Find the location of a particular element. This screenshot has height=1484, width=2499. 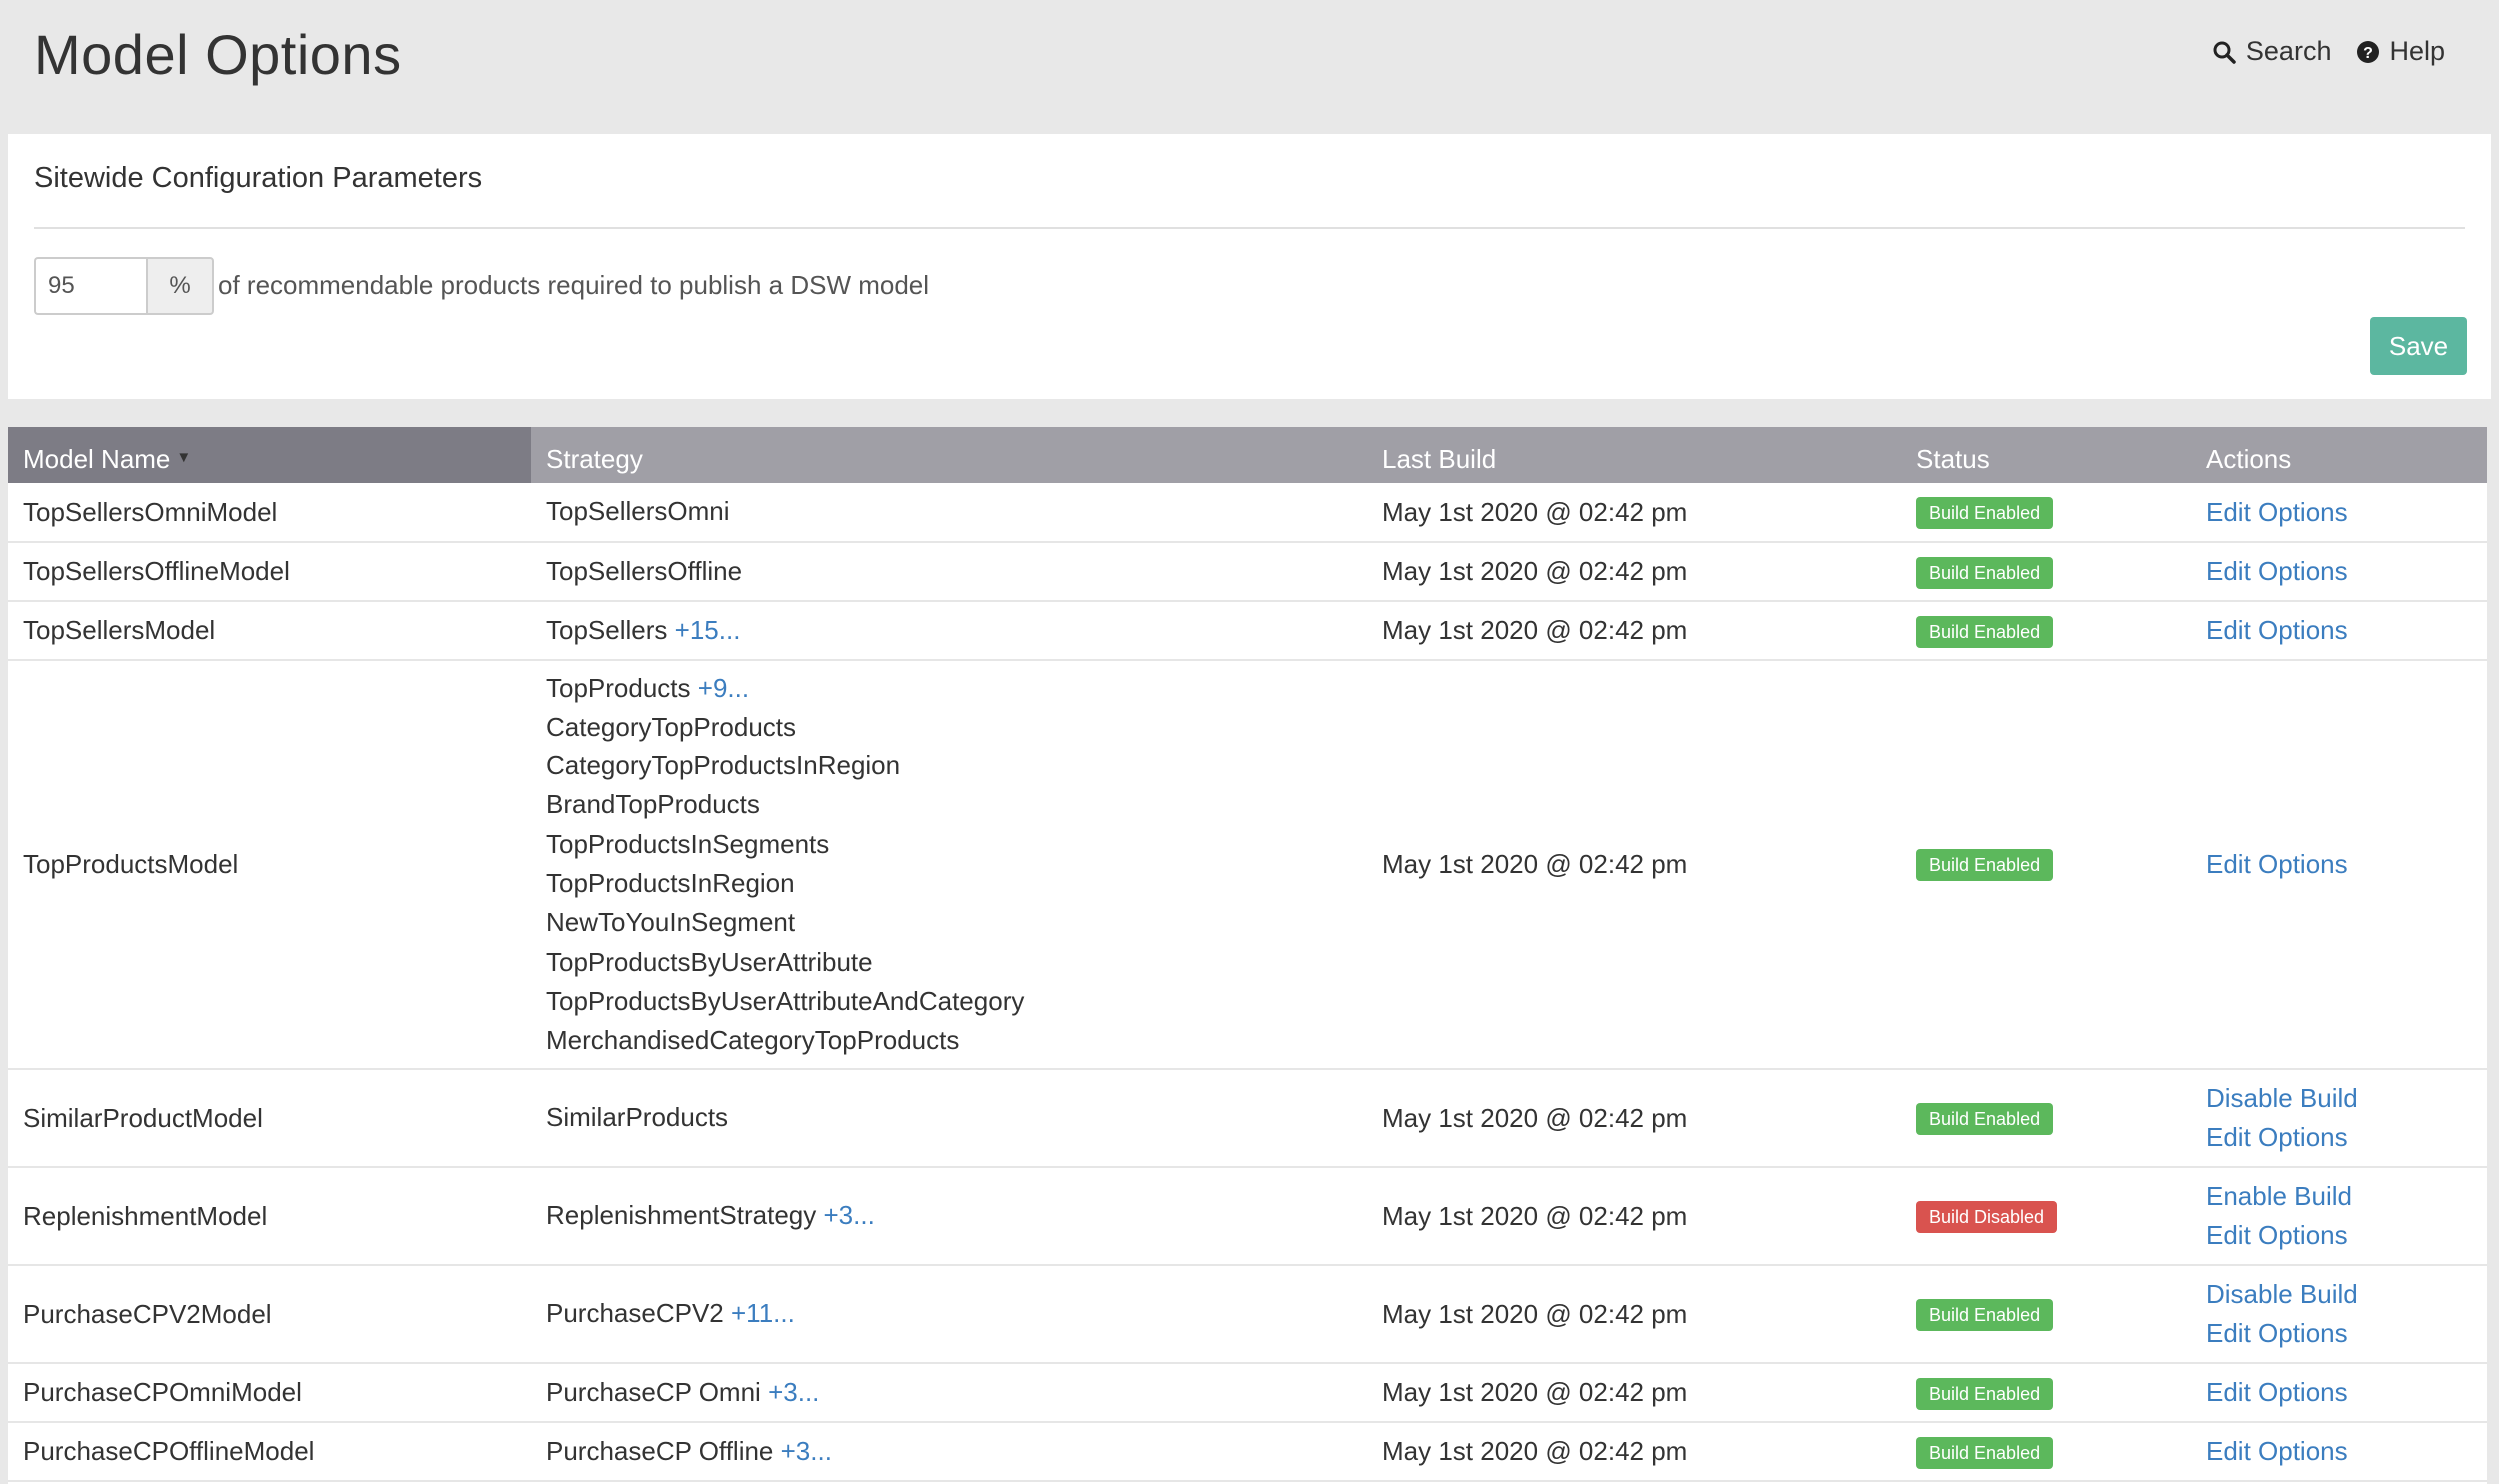

status-cell: Build Disabled is located at coordinates (2046, 1216).